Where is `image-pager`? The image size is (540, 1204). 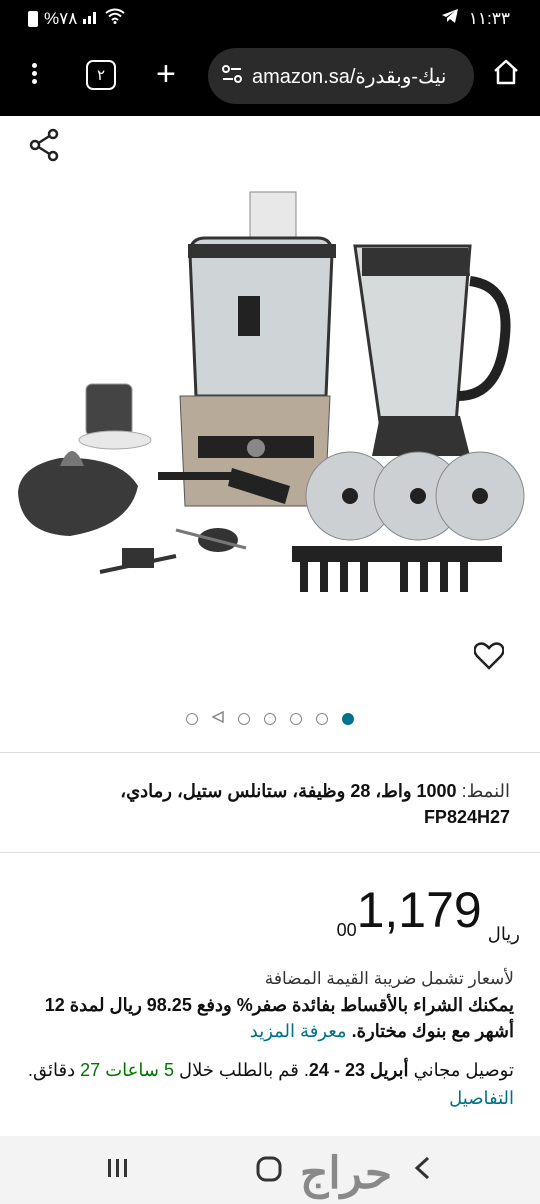
image-pager is located at coordinates (270, 719).